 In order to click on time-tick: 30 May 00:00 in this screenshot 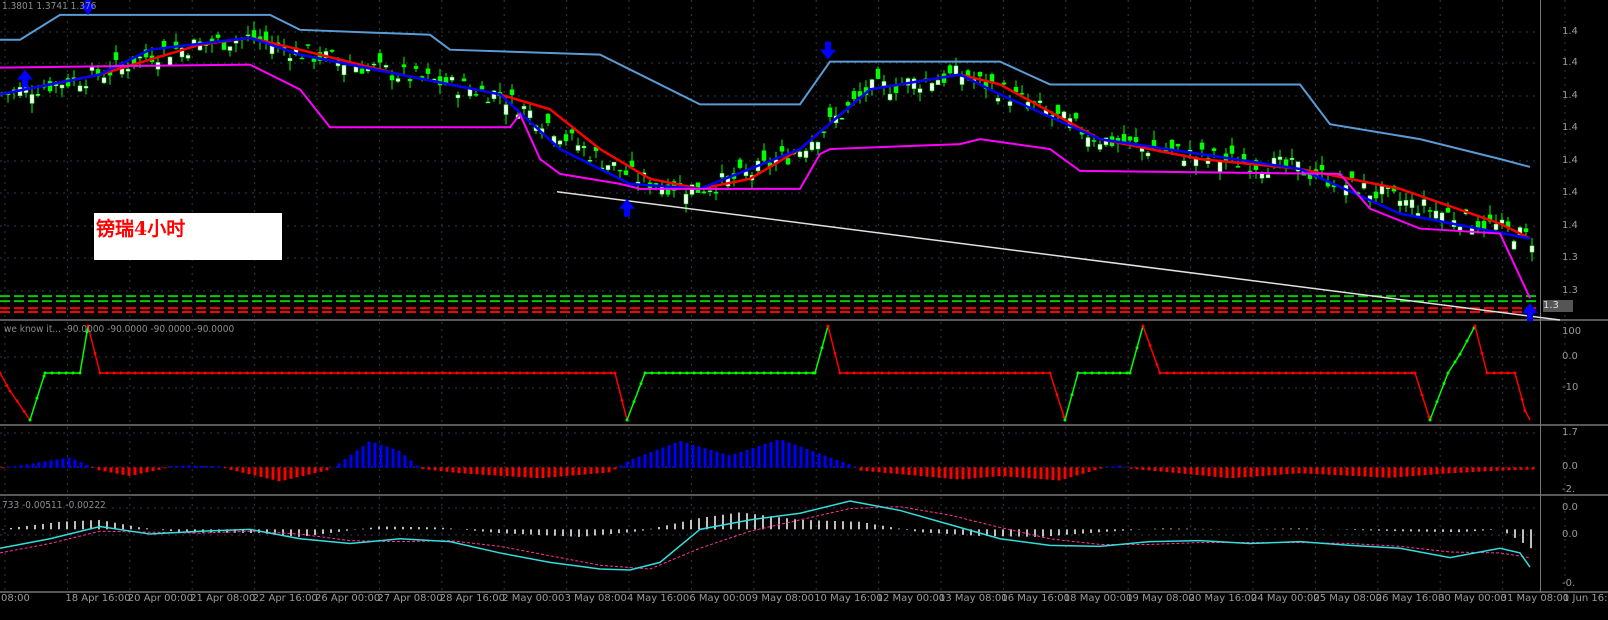, I will do `click(1472, 598)`.